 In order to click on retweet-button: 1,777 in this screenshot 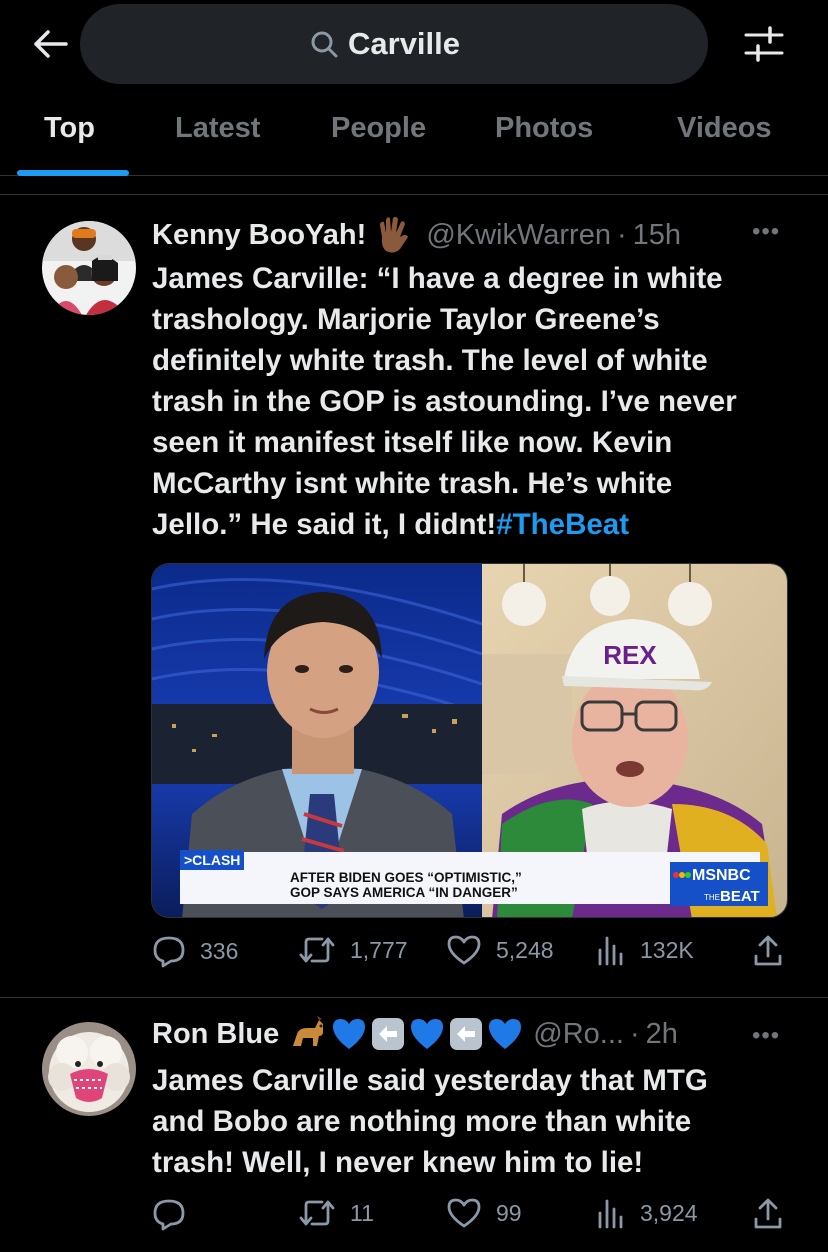, I will do `click(353, 950)`.